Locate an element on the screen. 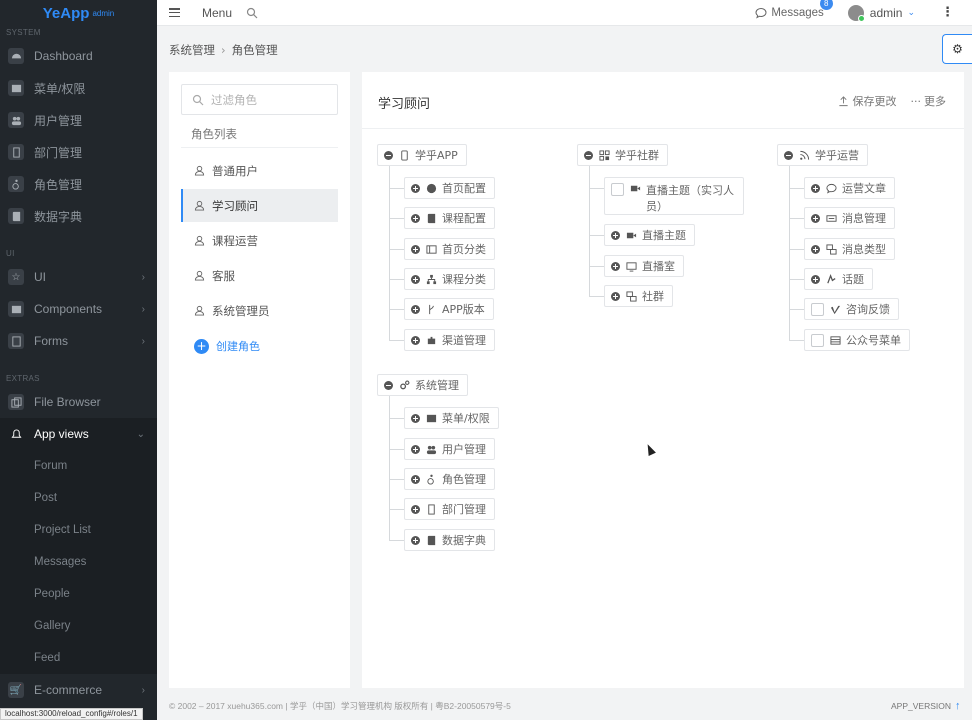 The image size is (972, 720). role-item-active: 学习顾问 is located at coordinates (259, 205).